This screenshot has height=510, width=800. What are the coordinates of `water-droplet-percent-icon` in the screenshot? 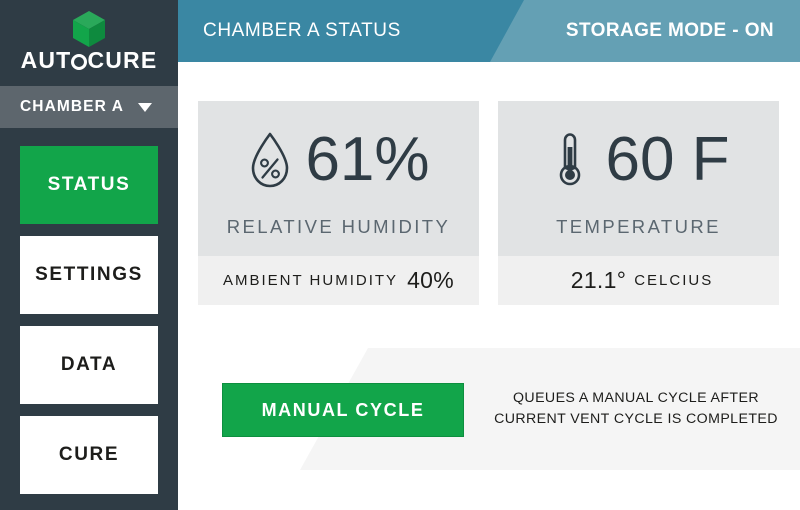 It's located at (270, 160).